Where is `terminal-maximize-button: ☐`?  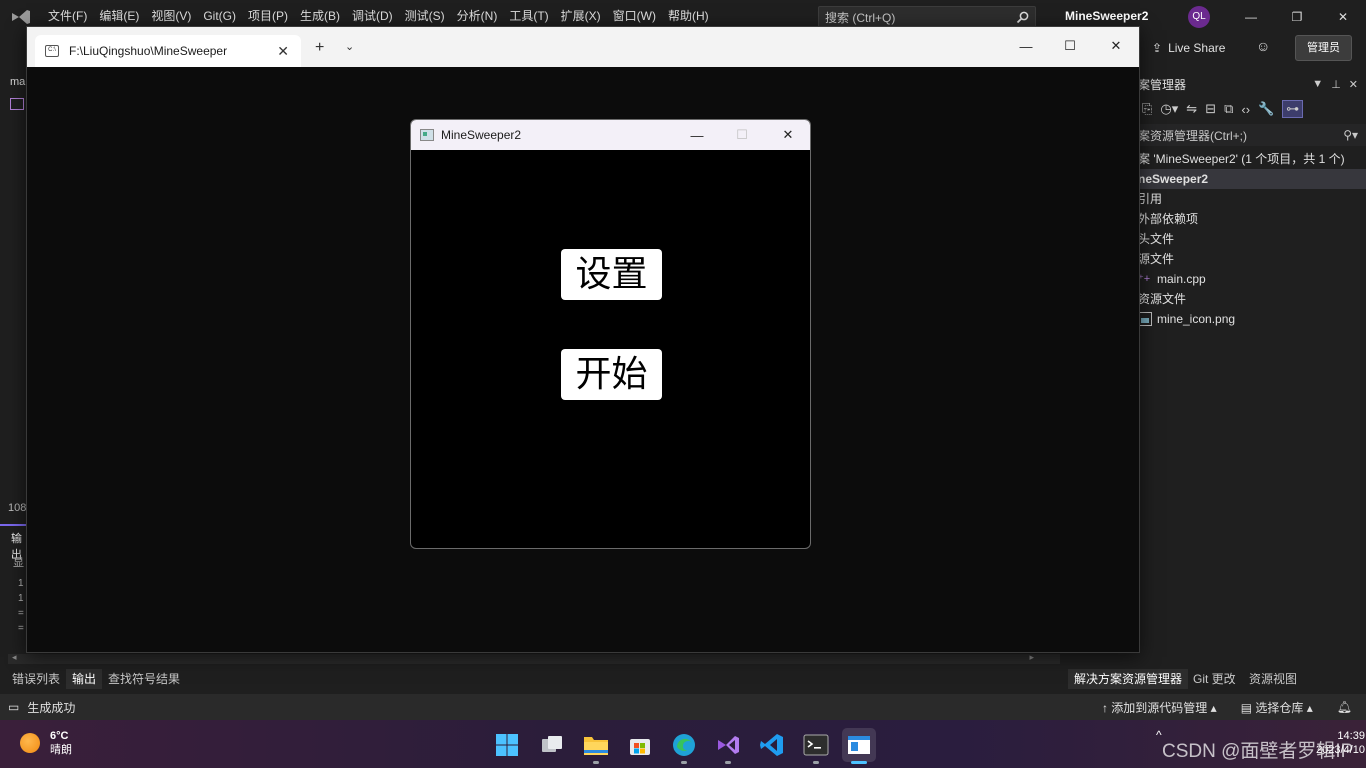 terminal-maximize-button: ☐ is located at coordinates (1070, 46).